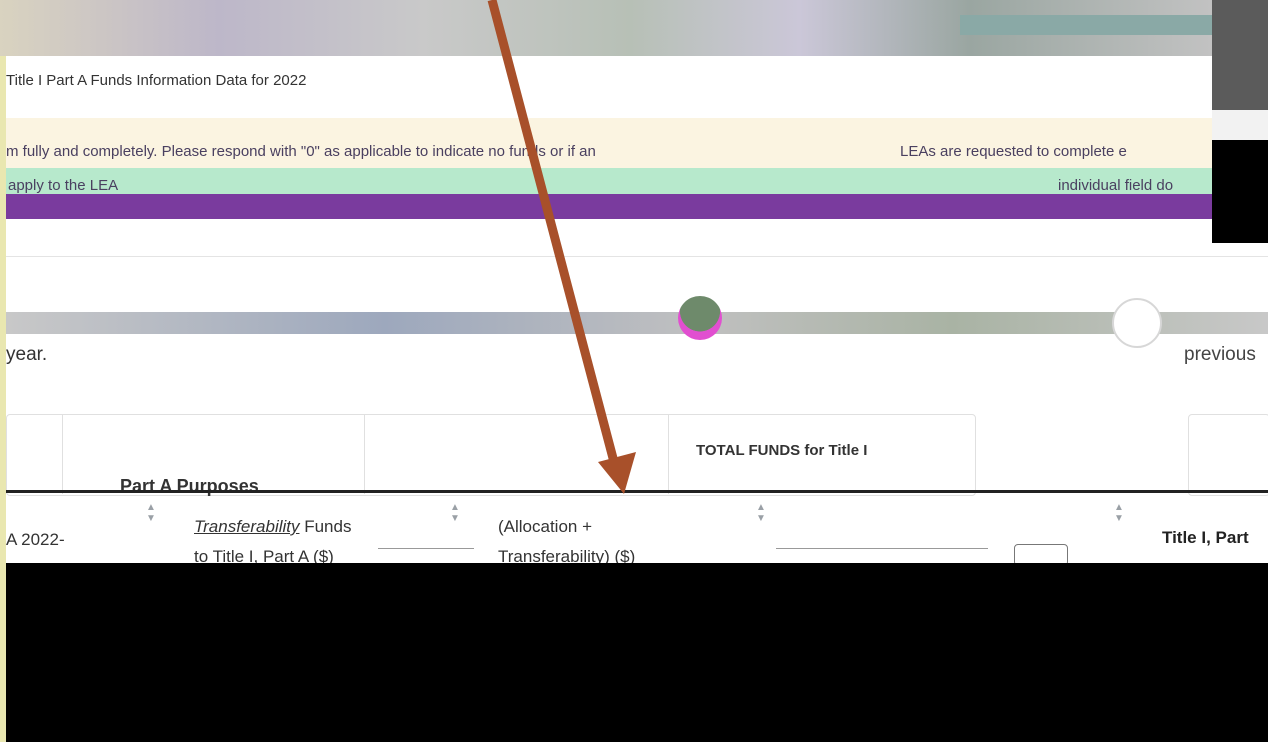 The width and height of the screenshot is (1268, 742). What do you see at coordinates (63, 185) in the screenshot?
I see `info-bar-text: apply to the LEA` at bounding box center [63, 185].